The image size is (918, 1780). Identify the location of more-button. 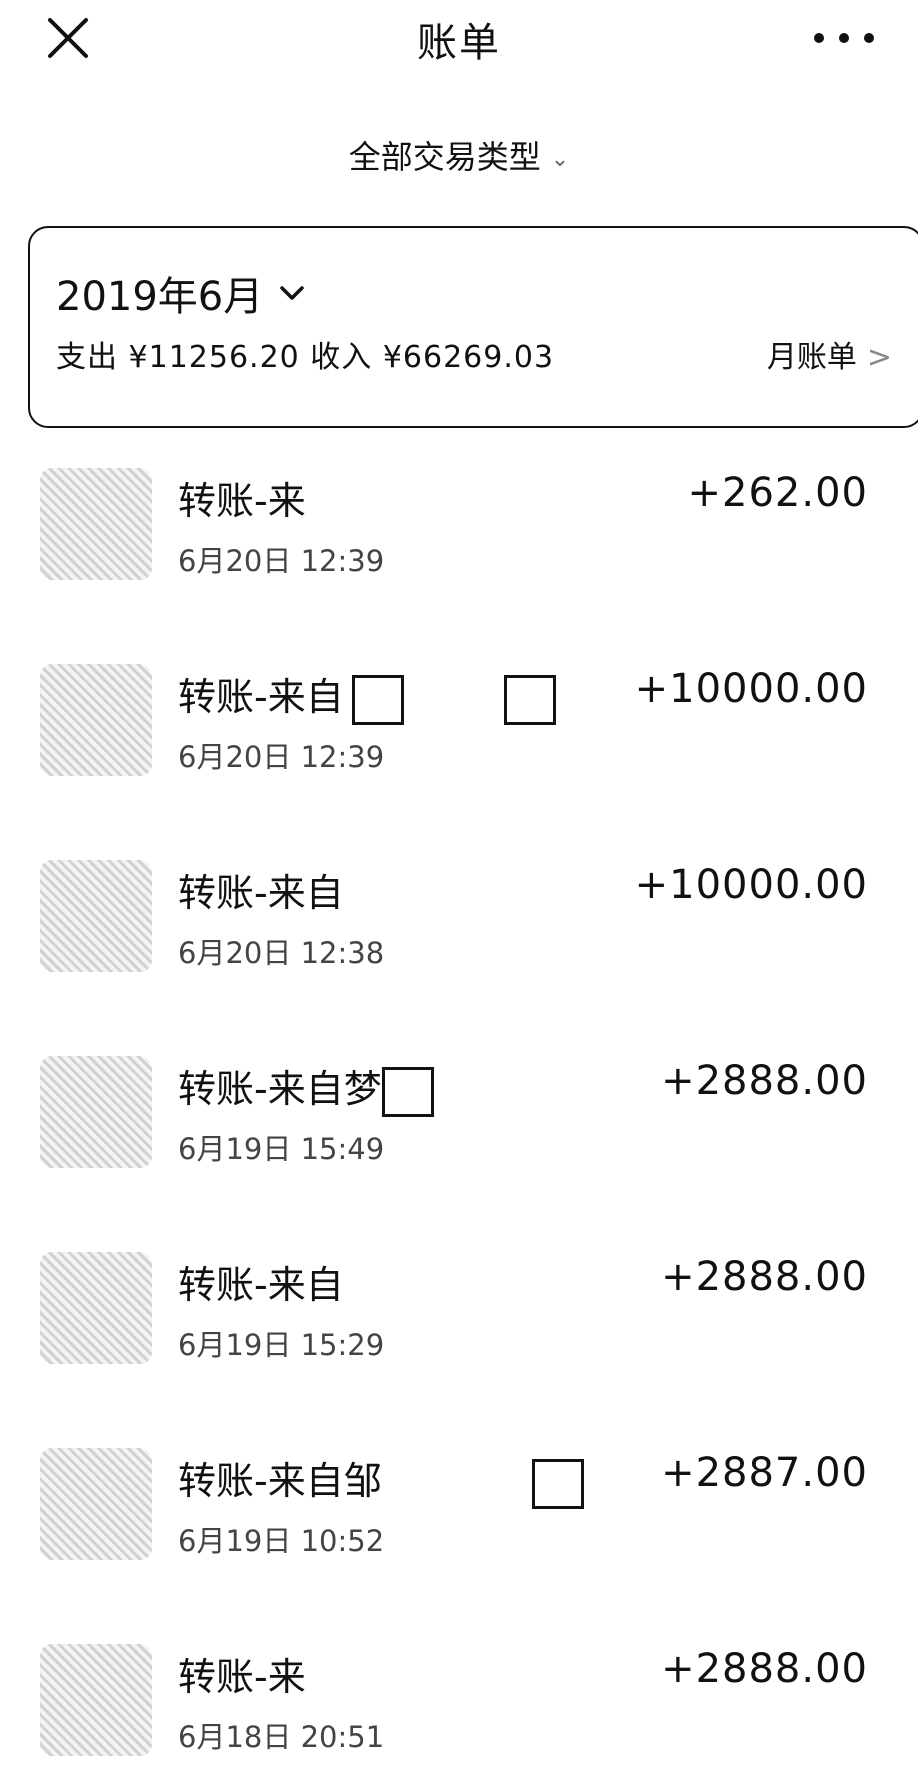
(844, 38).